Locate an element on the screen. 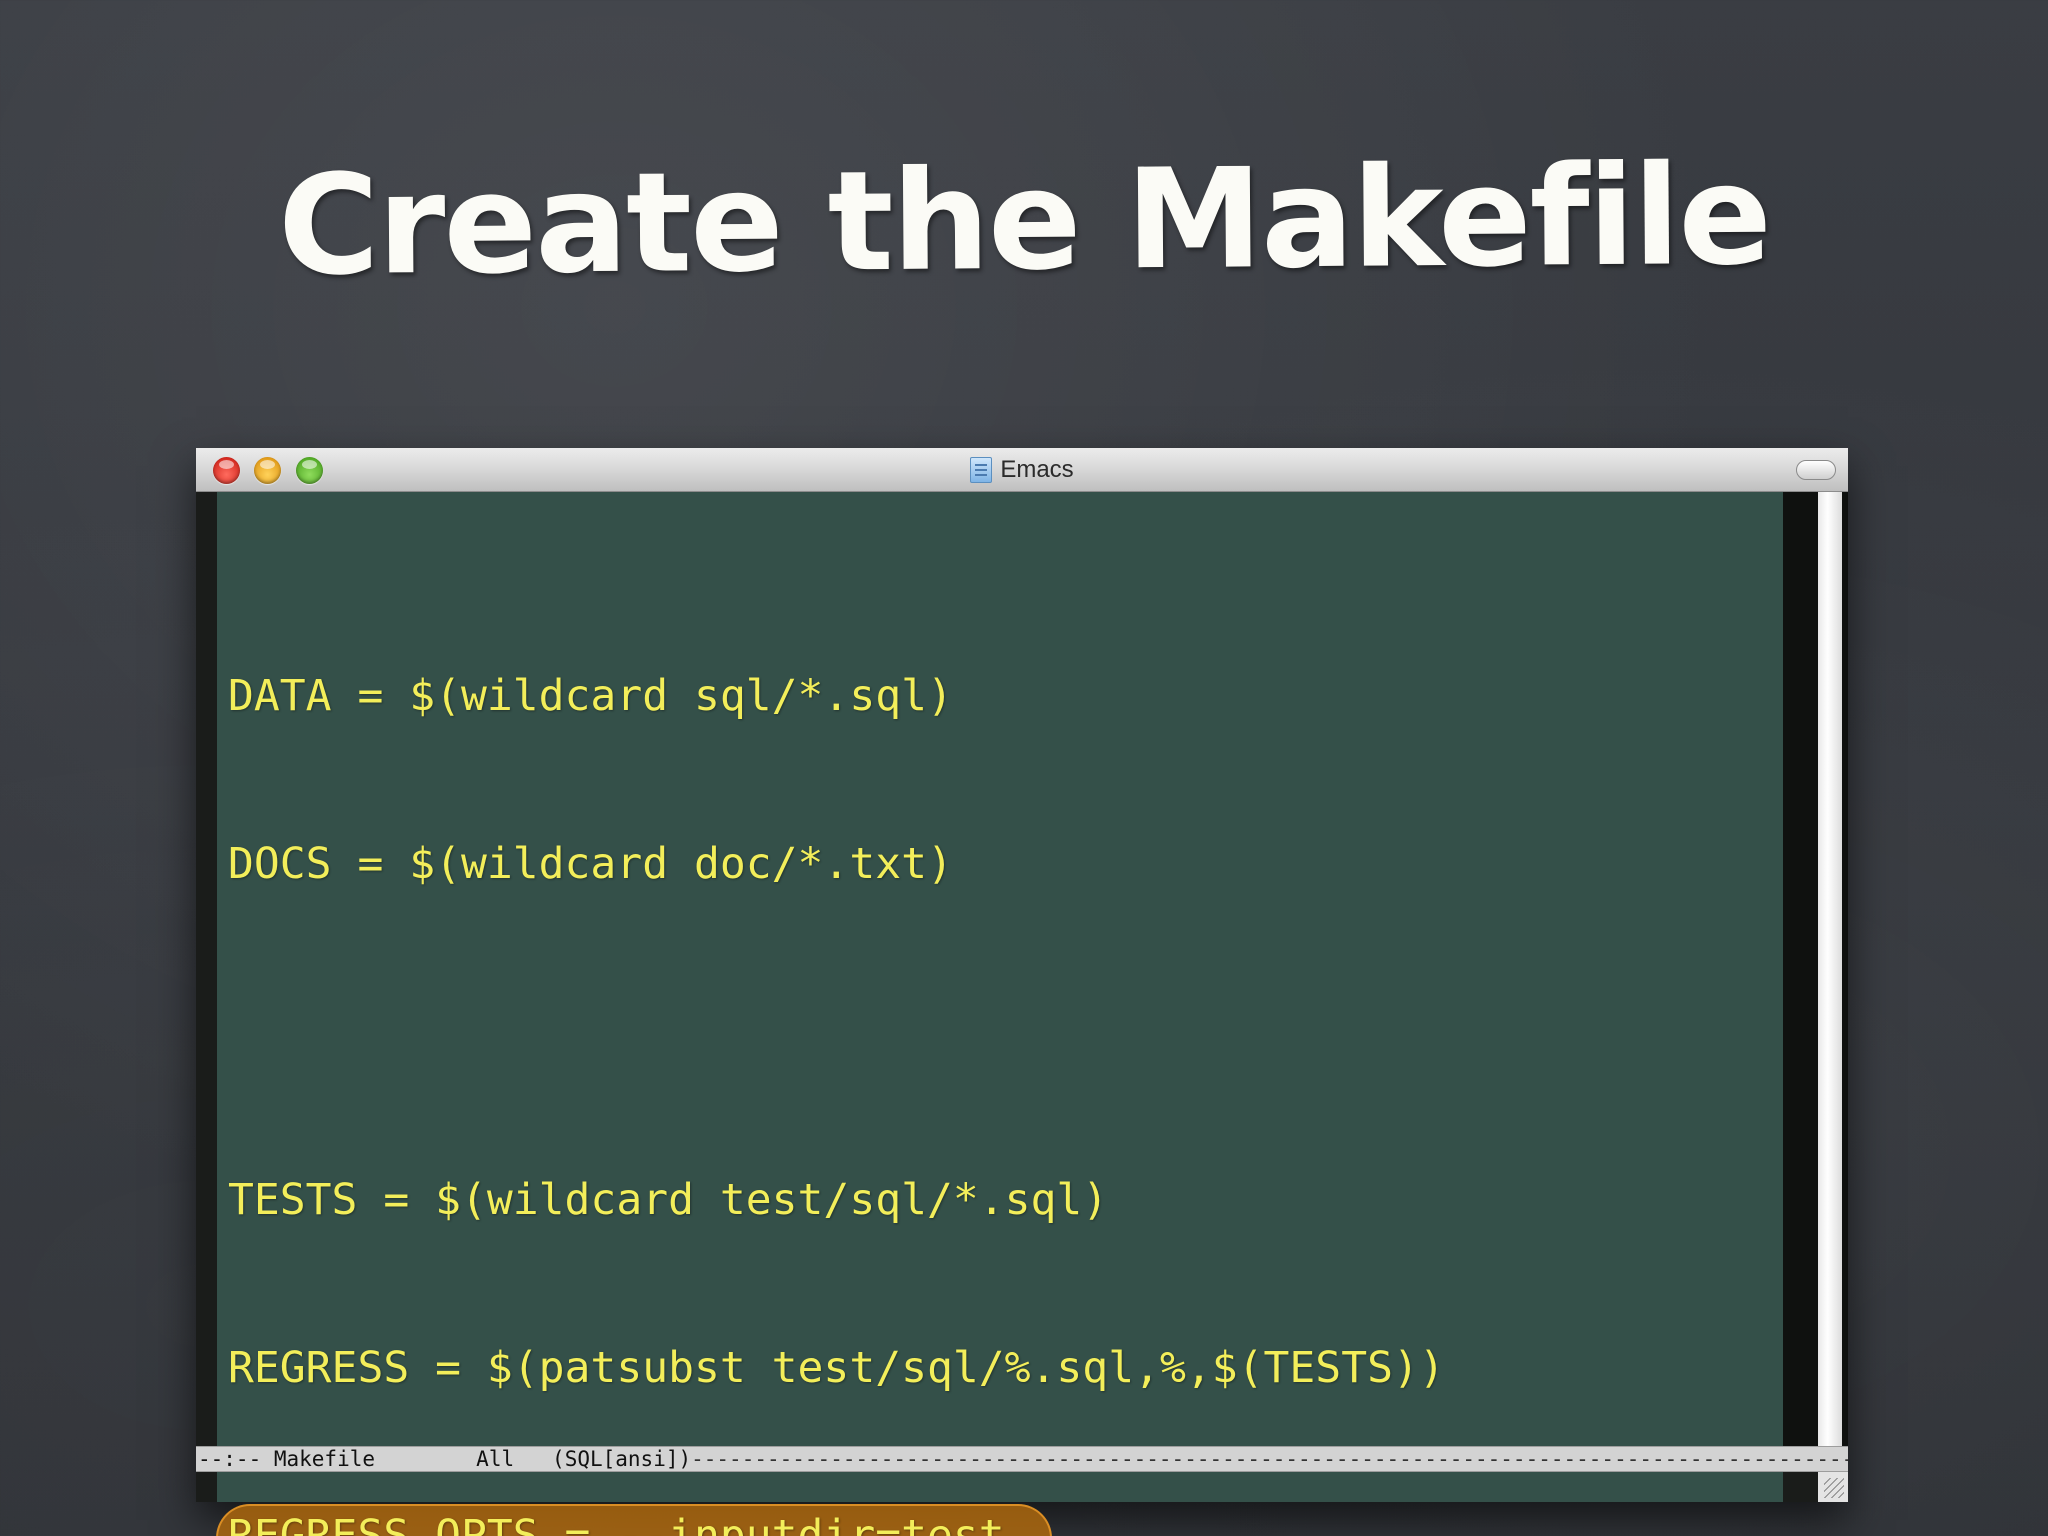 Image resolution: width=2048 pixels, height=1536 pixels. code-line: DOCS = $(wildcard doc/*.txt) is located at coordinates (590, 864).